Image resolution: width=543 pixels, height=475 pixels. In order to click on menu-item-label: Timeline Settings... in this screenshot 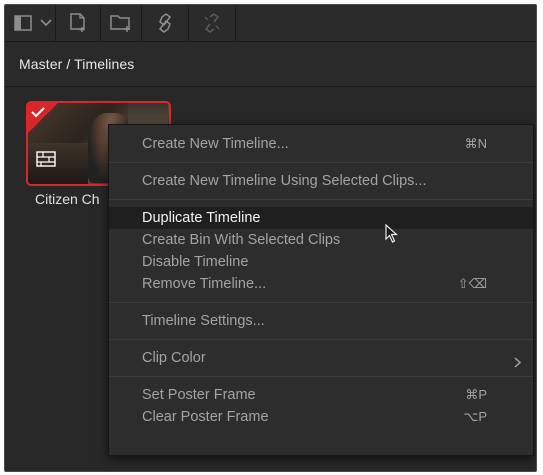, I will do `click(203, 321)`.